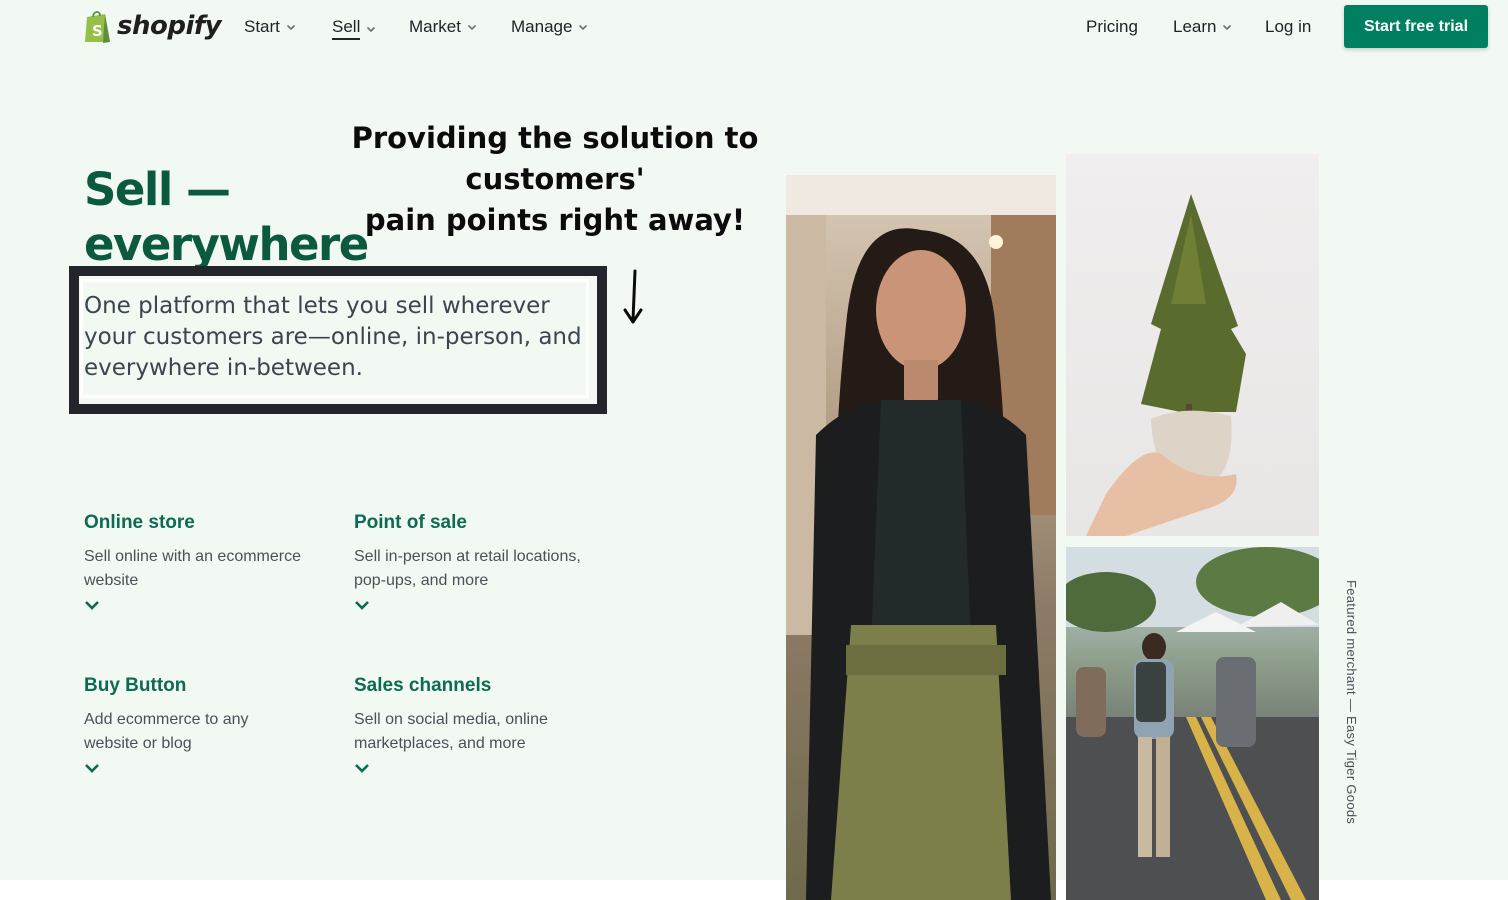 The height and width of the screenshot is (900, 1508). I want to click on nav-start: Start, so click(270, 27).